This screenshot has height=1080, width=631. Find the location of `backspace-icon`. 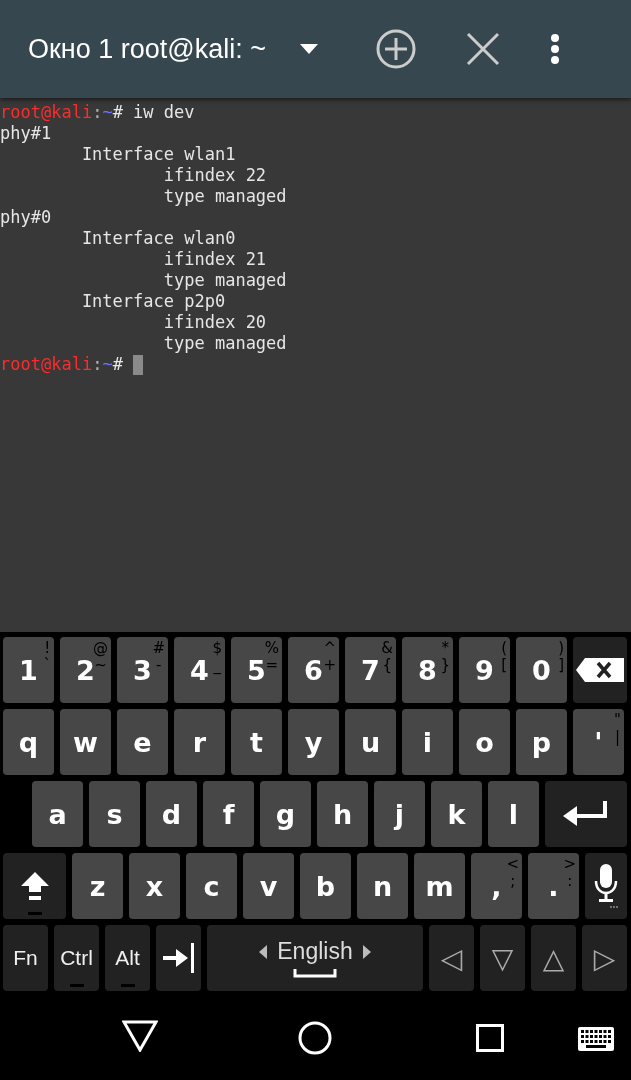

backspace-icon is located at coordinates (600, 670).